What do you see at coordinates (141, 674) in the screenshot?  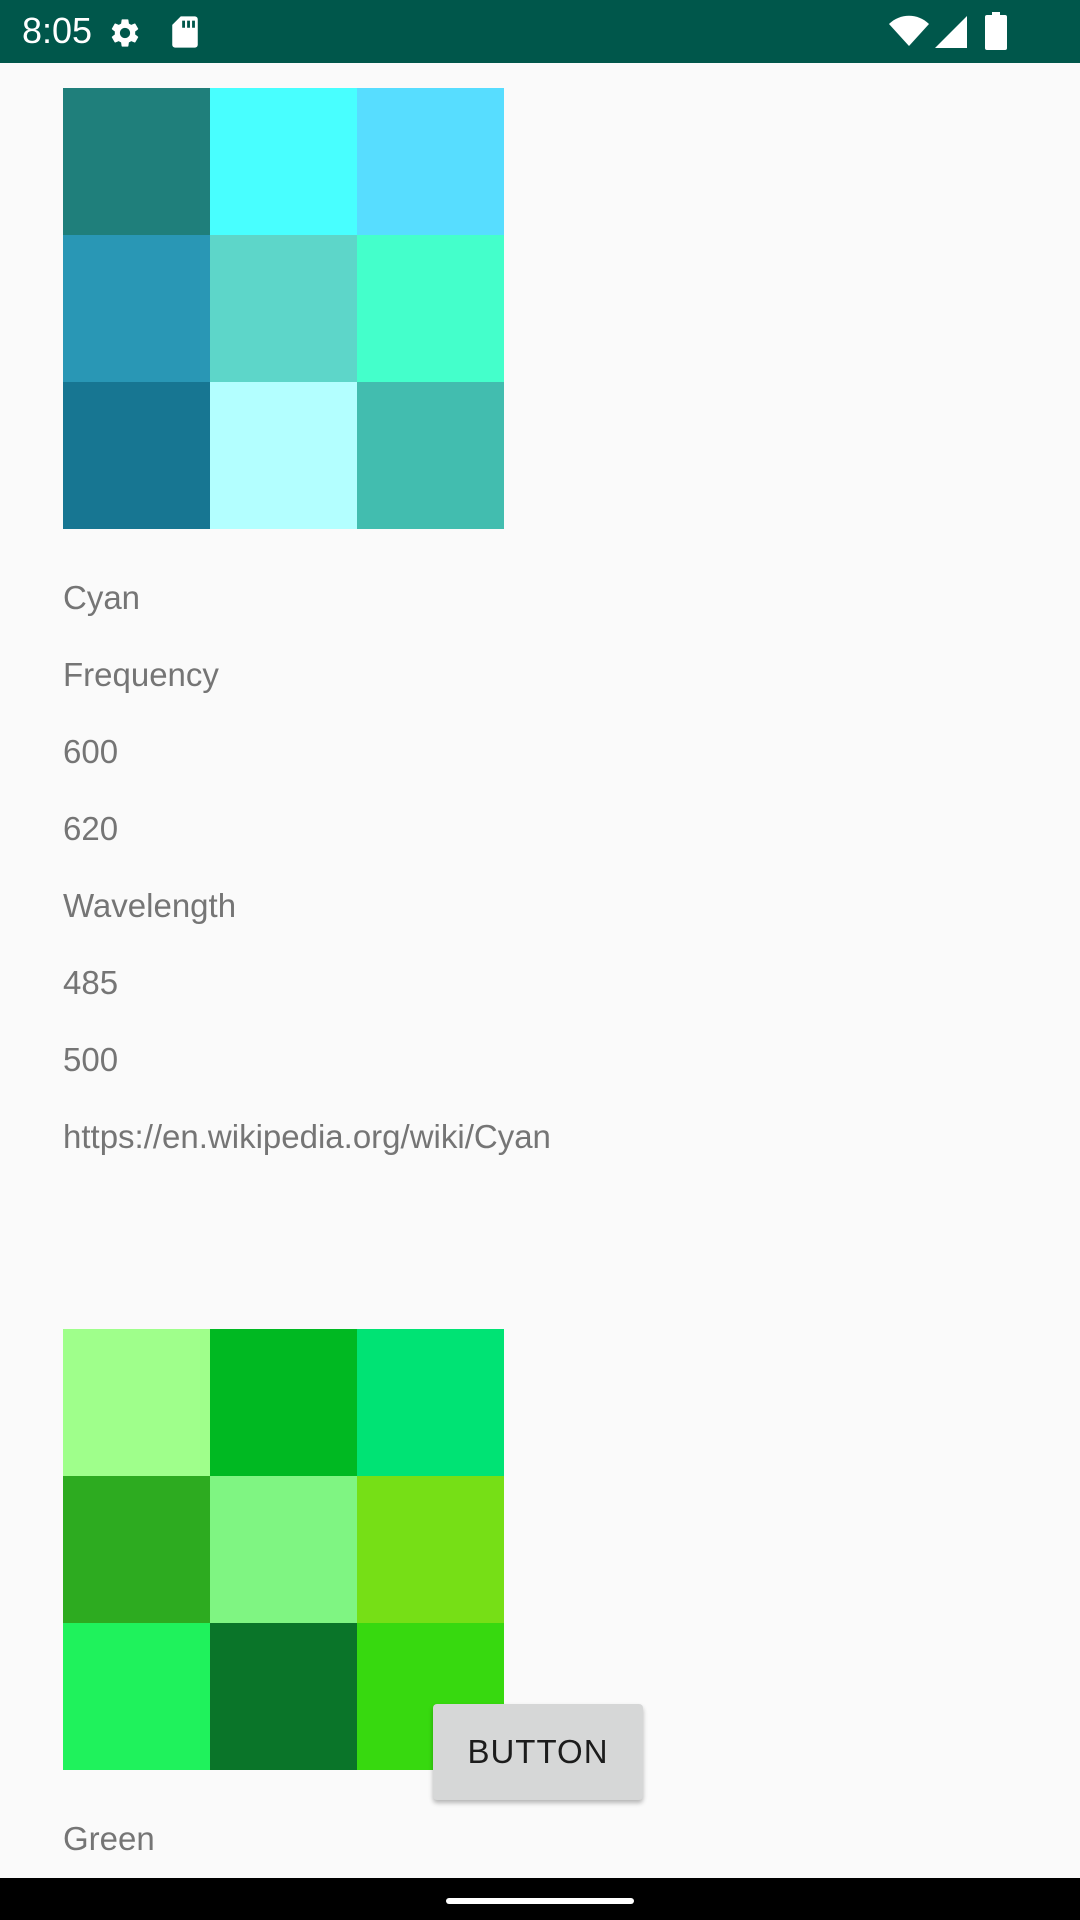 I see `frequency-heading: Frequency` at bounding box center [141, 674].